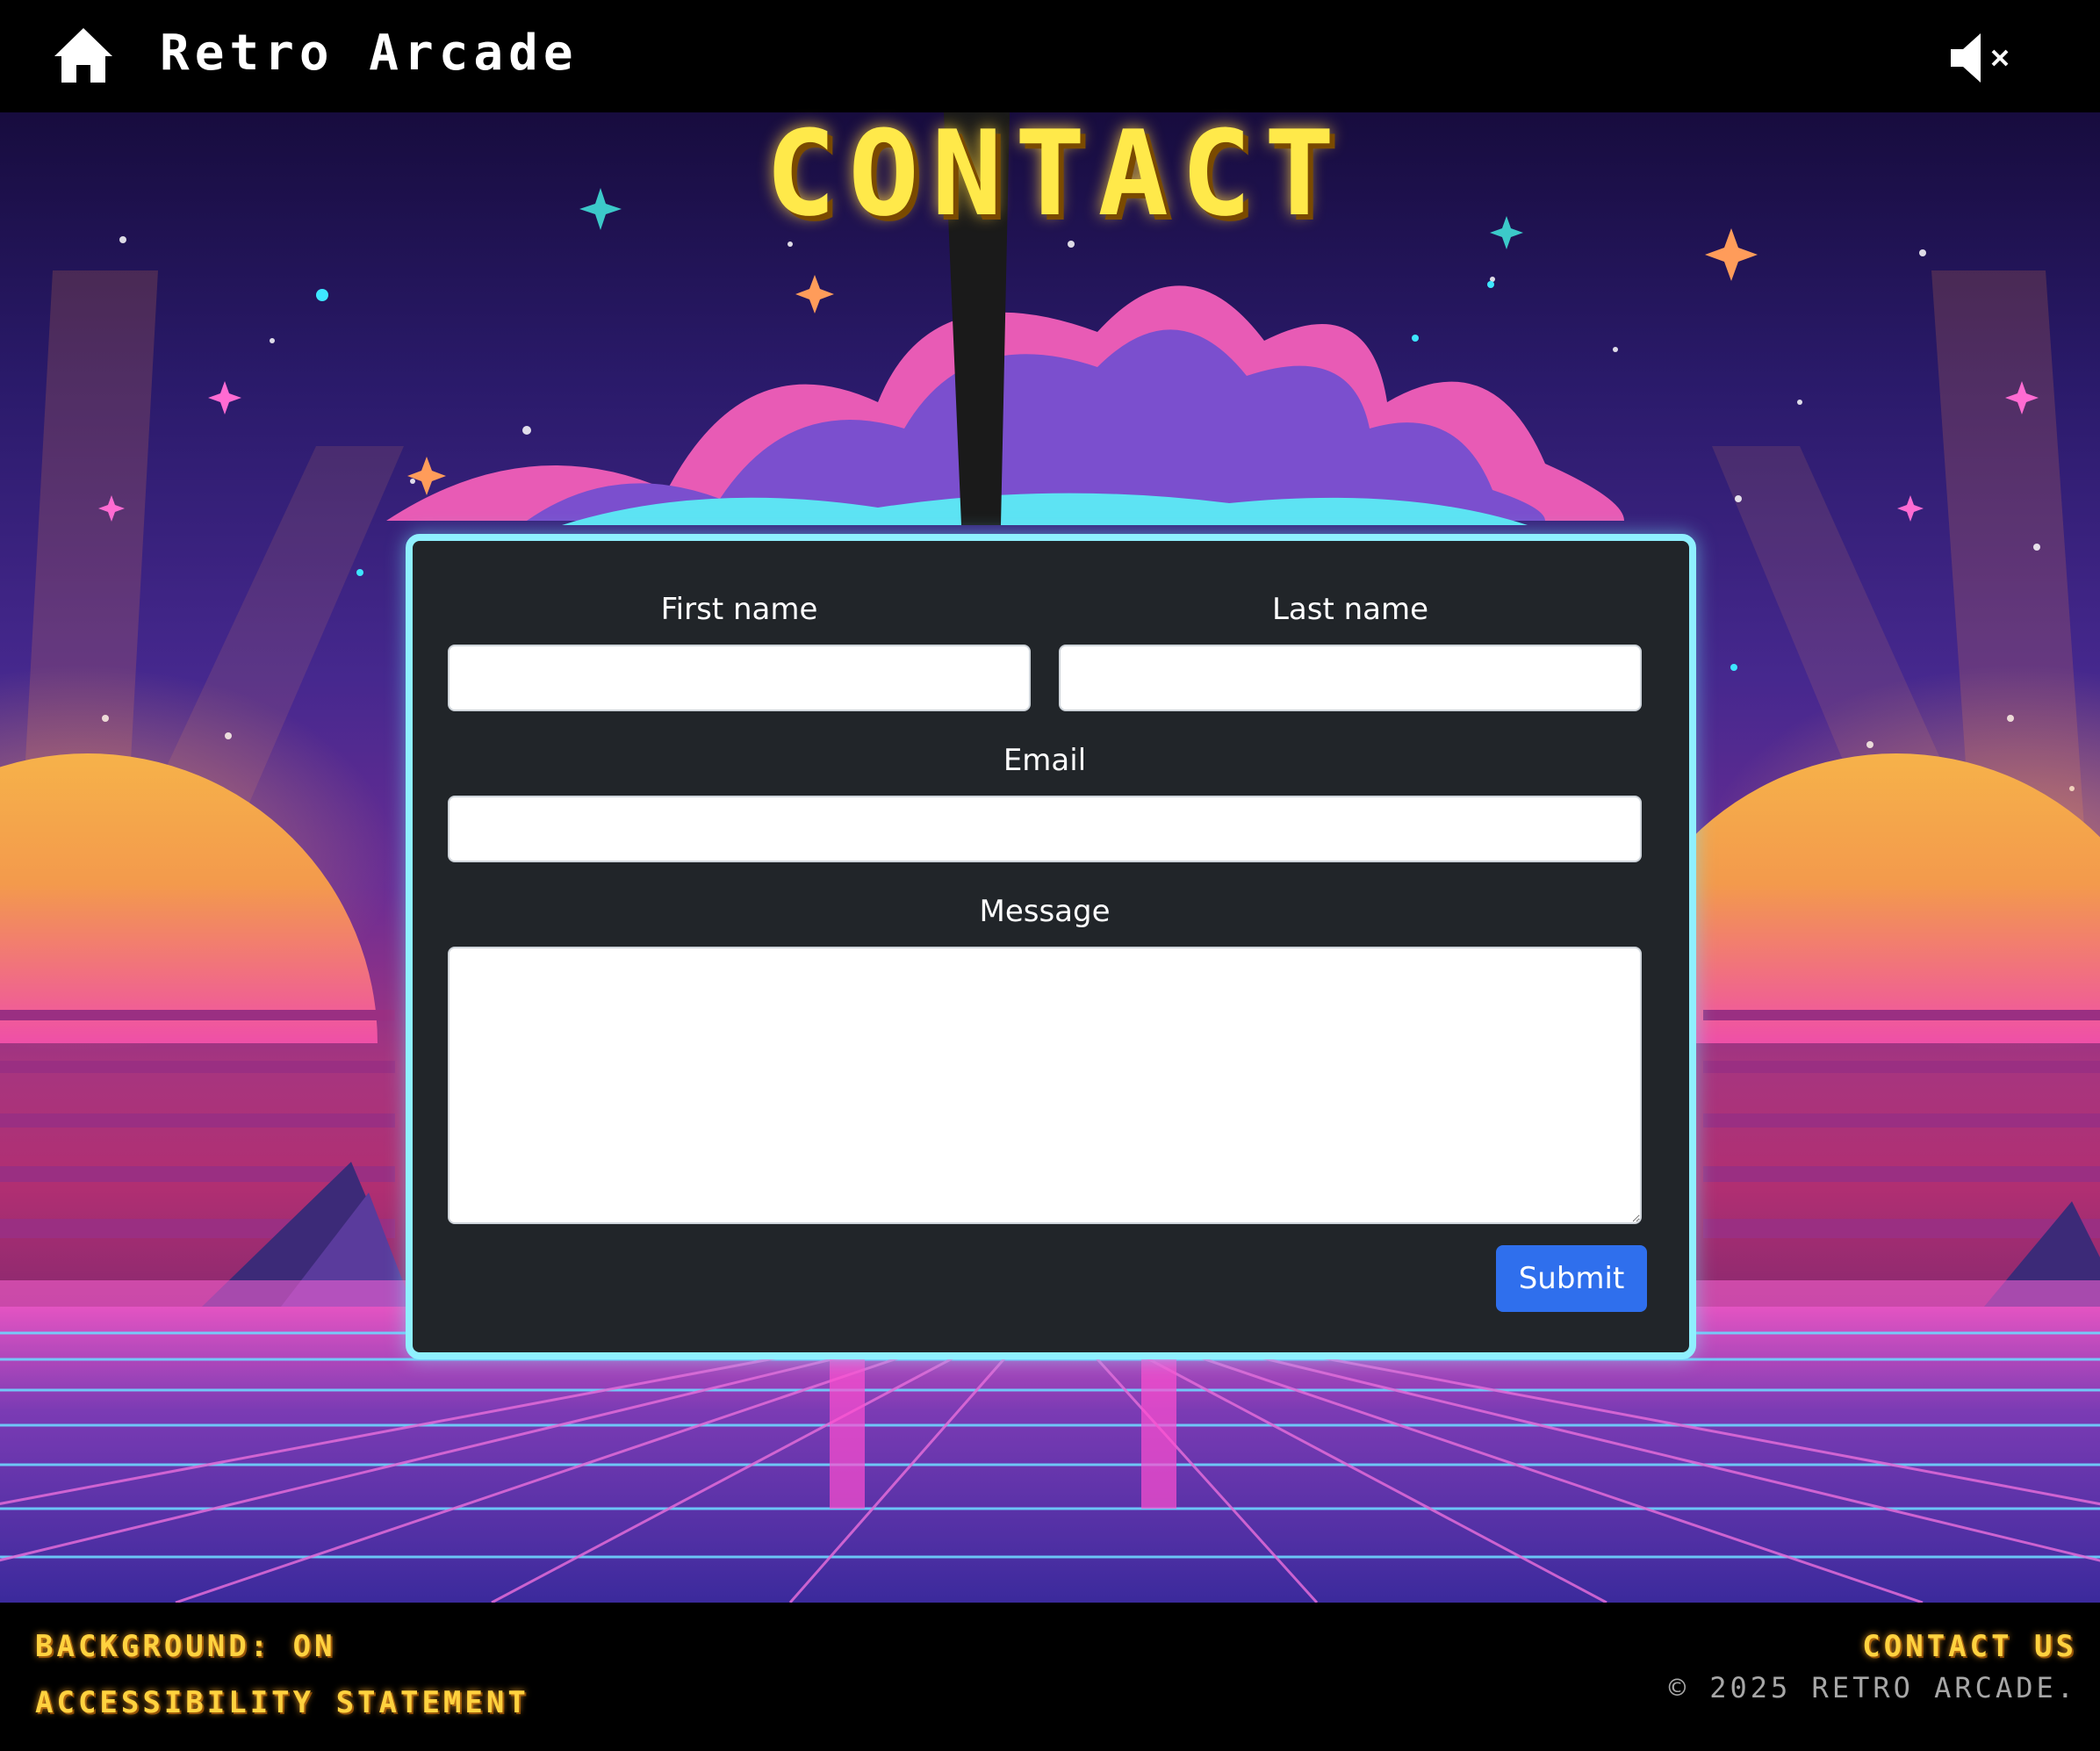  I want to click on message-textarea, so click(1045, 1085).